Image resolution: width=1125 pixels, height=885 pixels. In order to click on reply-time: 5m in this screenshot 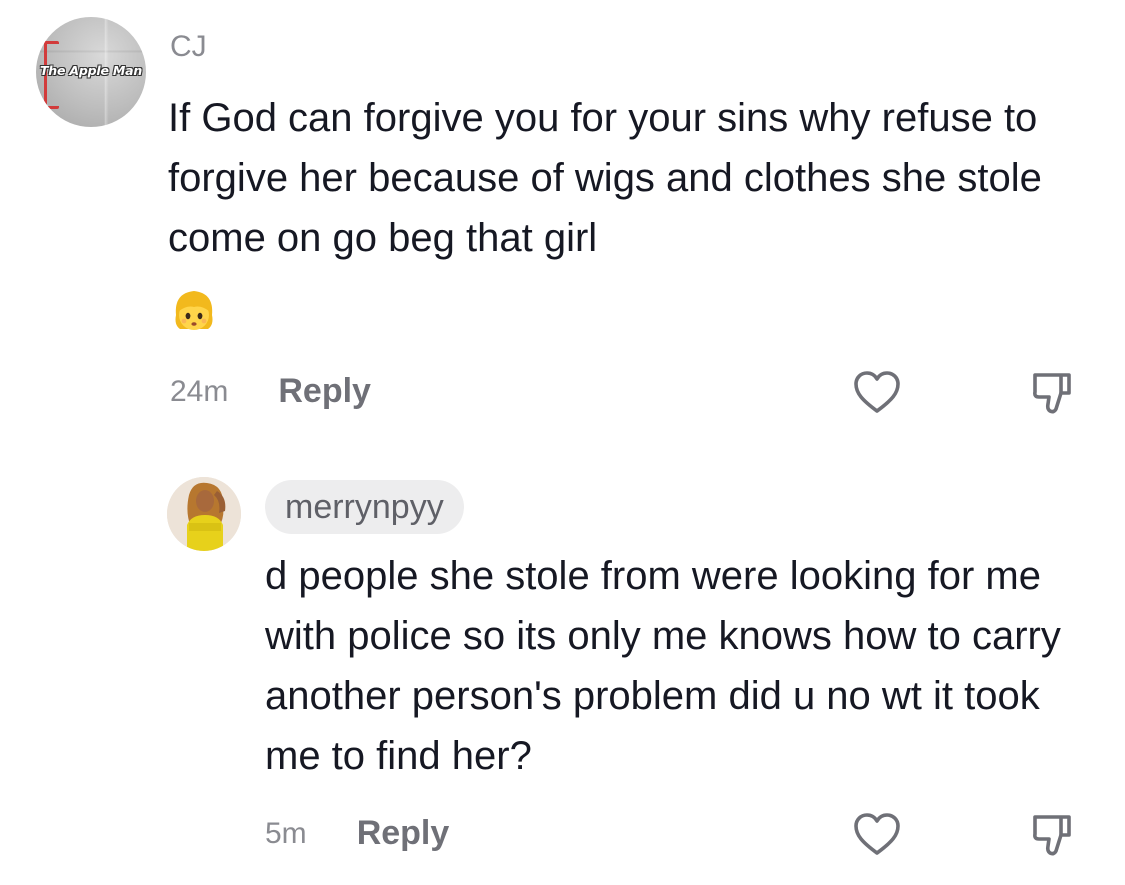, I will do `click(286, 833)`.